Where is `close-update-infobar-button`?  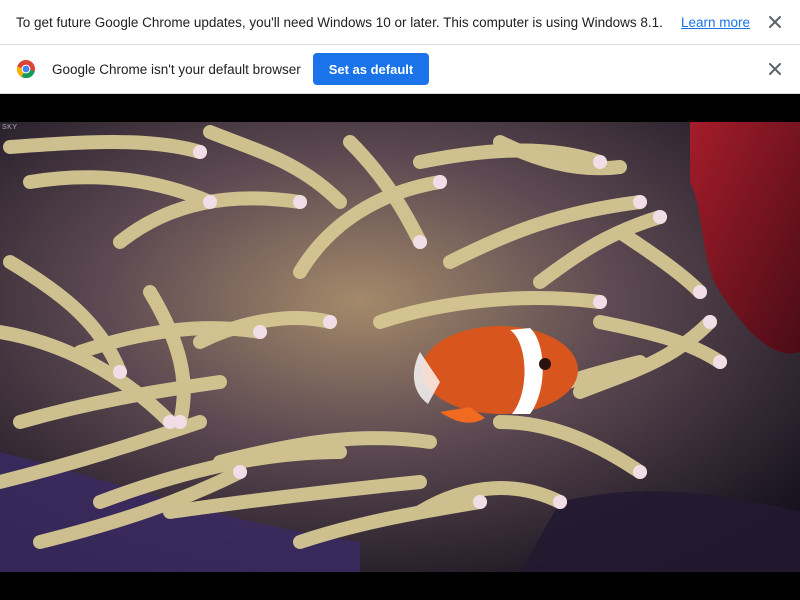 close-update-infobar-button is located at coordinates (775, 22).